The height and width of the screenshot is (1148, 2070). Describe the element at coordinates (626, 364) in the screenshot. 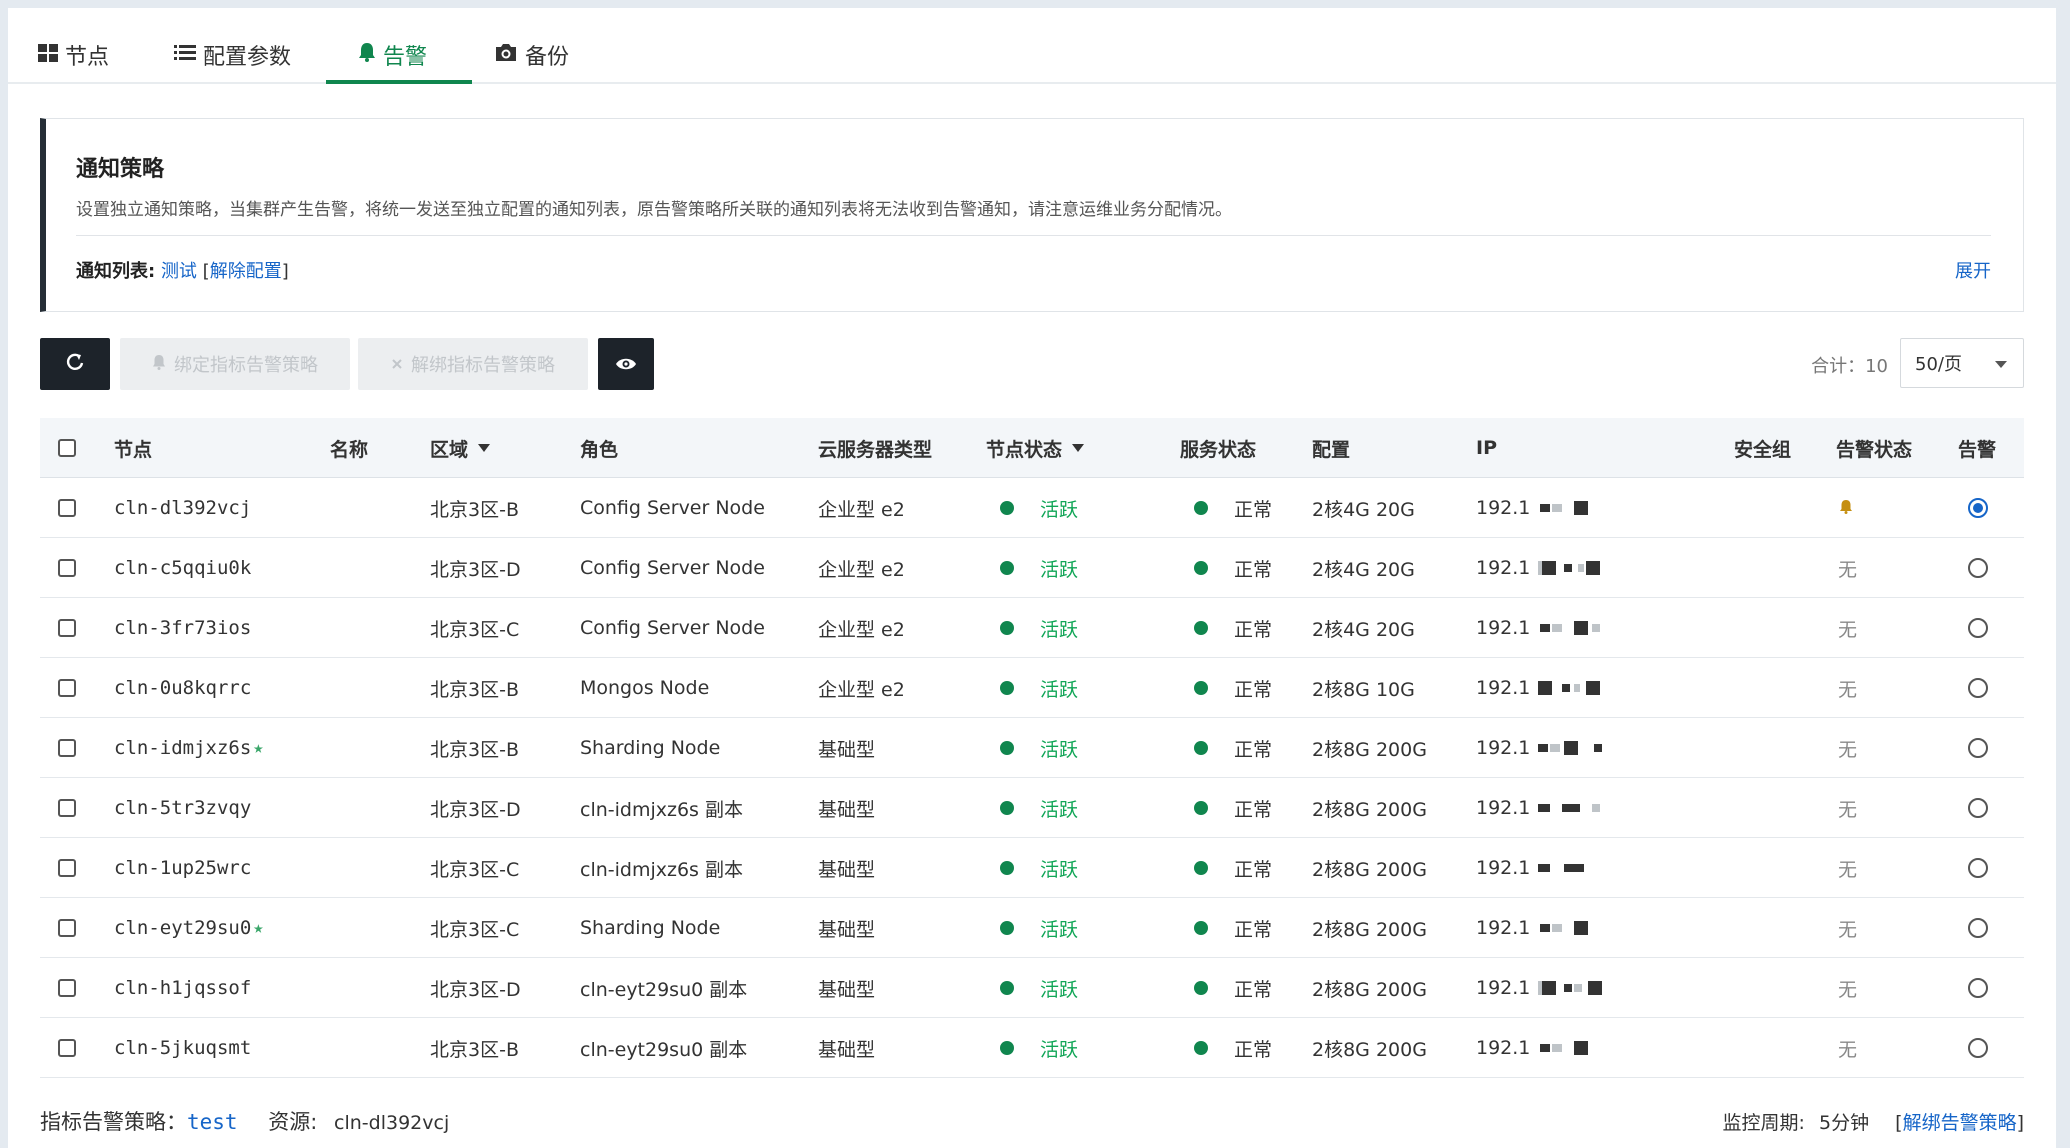

I see `view-button` at that location.